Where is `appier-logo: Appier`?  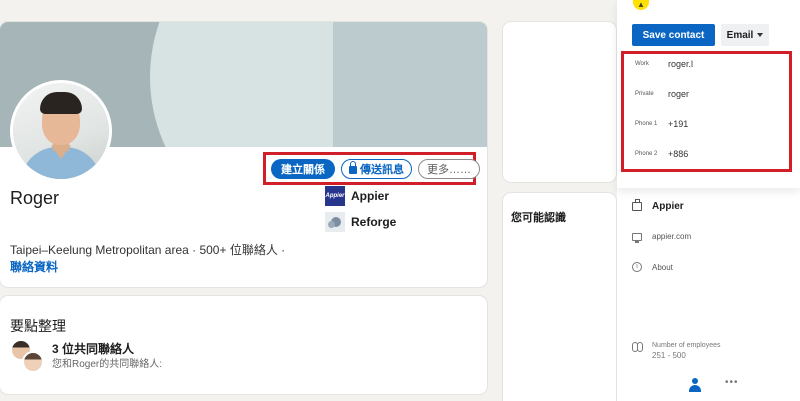
appier-logo: Appier is located at coordinates (335, 196).